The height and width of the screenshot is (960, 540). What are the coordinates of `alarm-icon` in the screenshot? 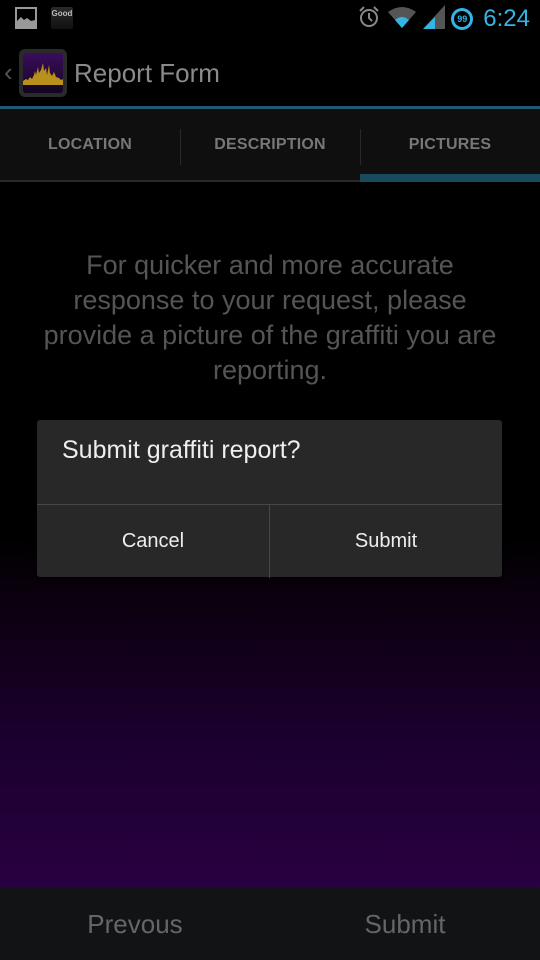 It's located at (369, 19).